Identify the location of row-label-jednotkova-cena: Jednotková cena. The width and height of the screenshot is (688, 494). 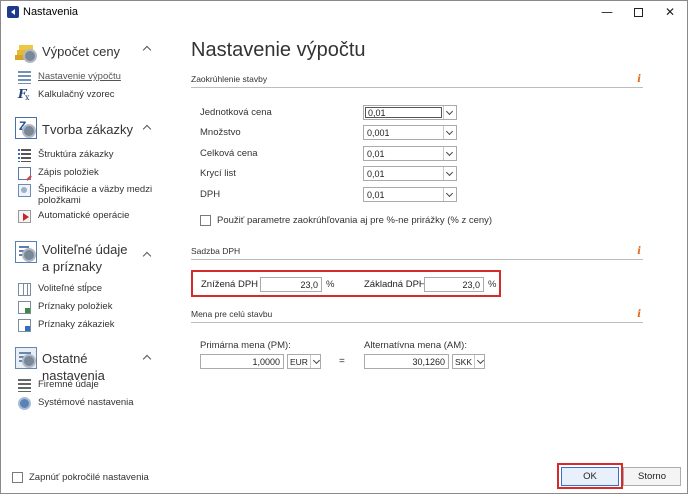
(236, 112).